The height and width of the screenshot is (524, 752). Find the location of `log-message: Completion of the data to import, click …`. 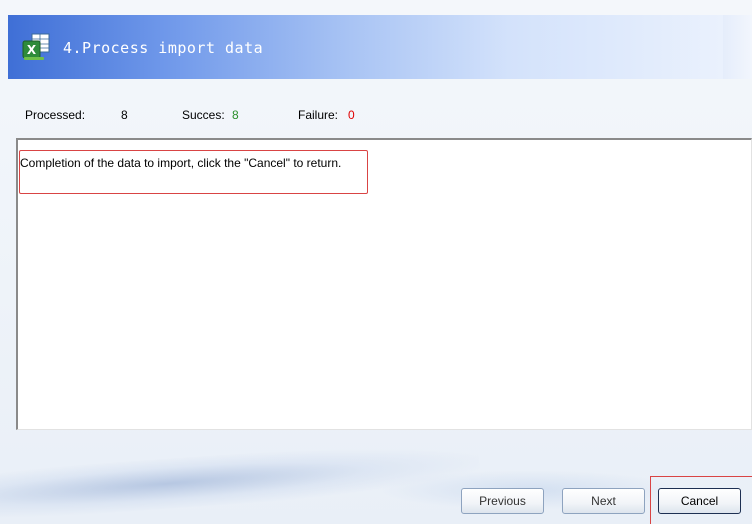

log-message: Completion of the data to import, click … is located at coordinates (181, 163).